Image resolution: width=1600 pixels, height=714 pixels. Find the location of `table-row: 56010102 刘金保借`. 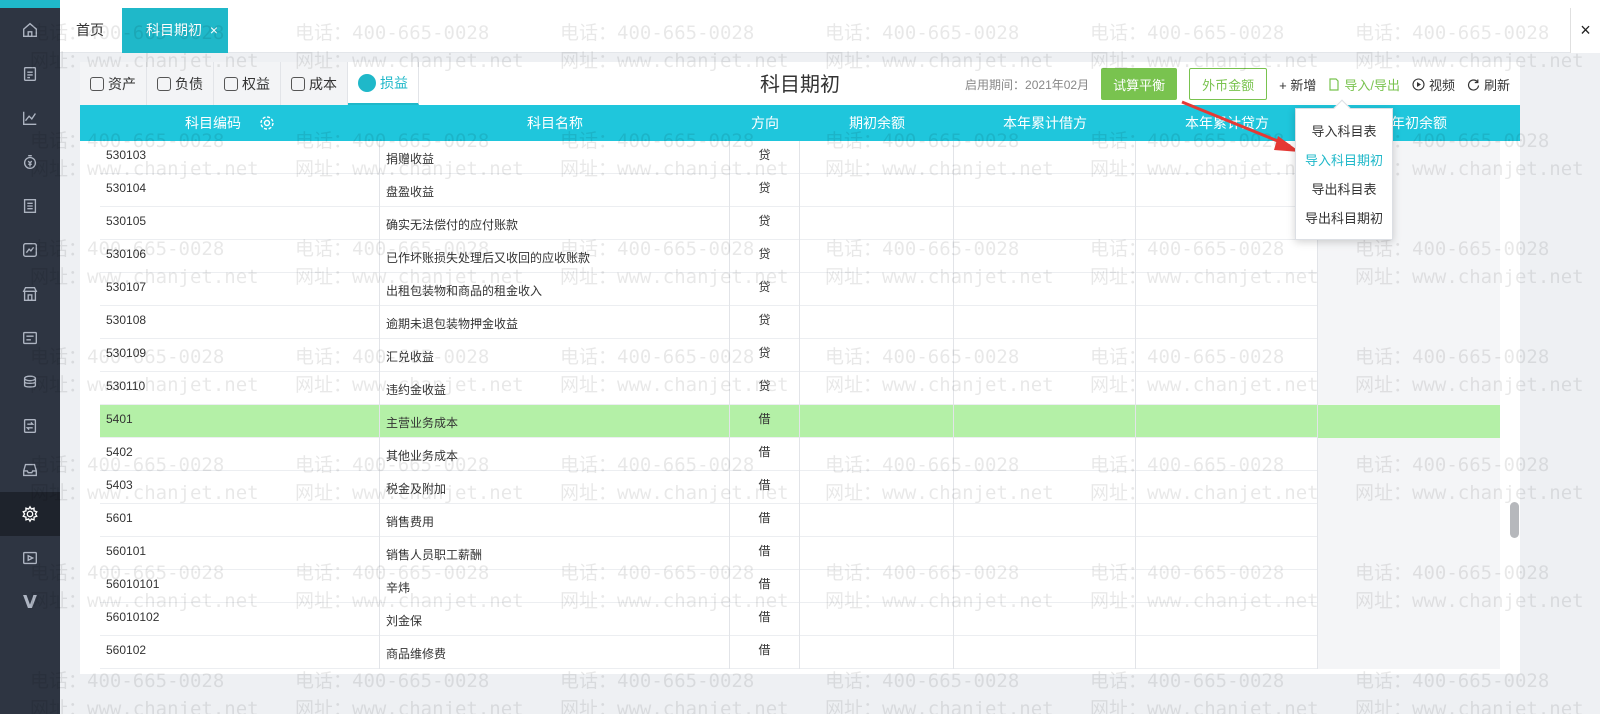

table-row: 56010102 刘金保借 is located at coordinates (800, 619).